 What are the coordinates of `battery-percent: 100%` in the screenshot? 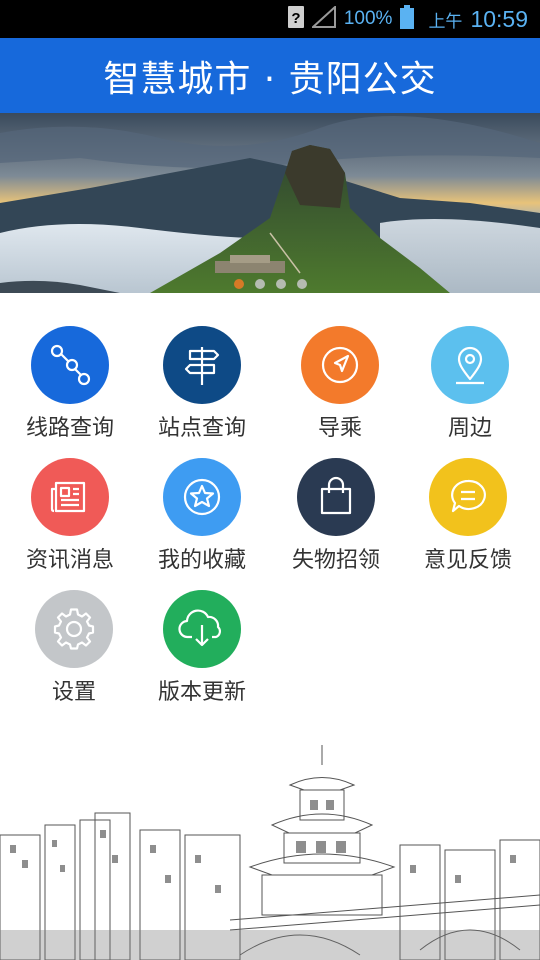 It's located at (368, 18).